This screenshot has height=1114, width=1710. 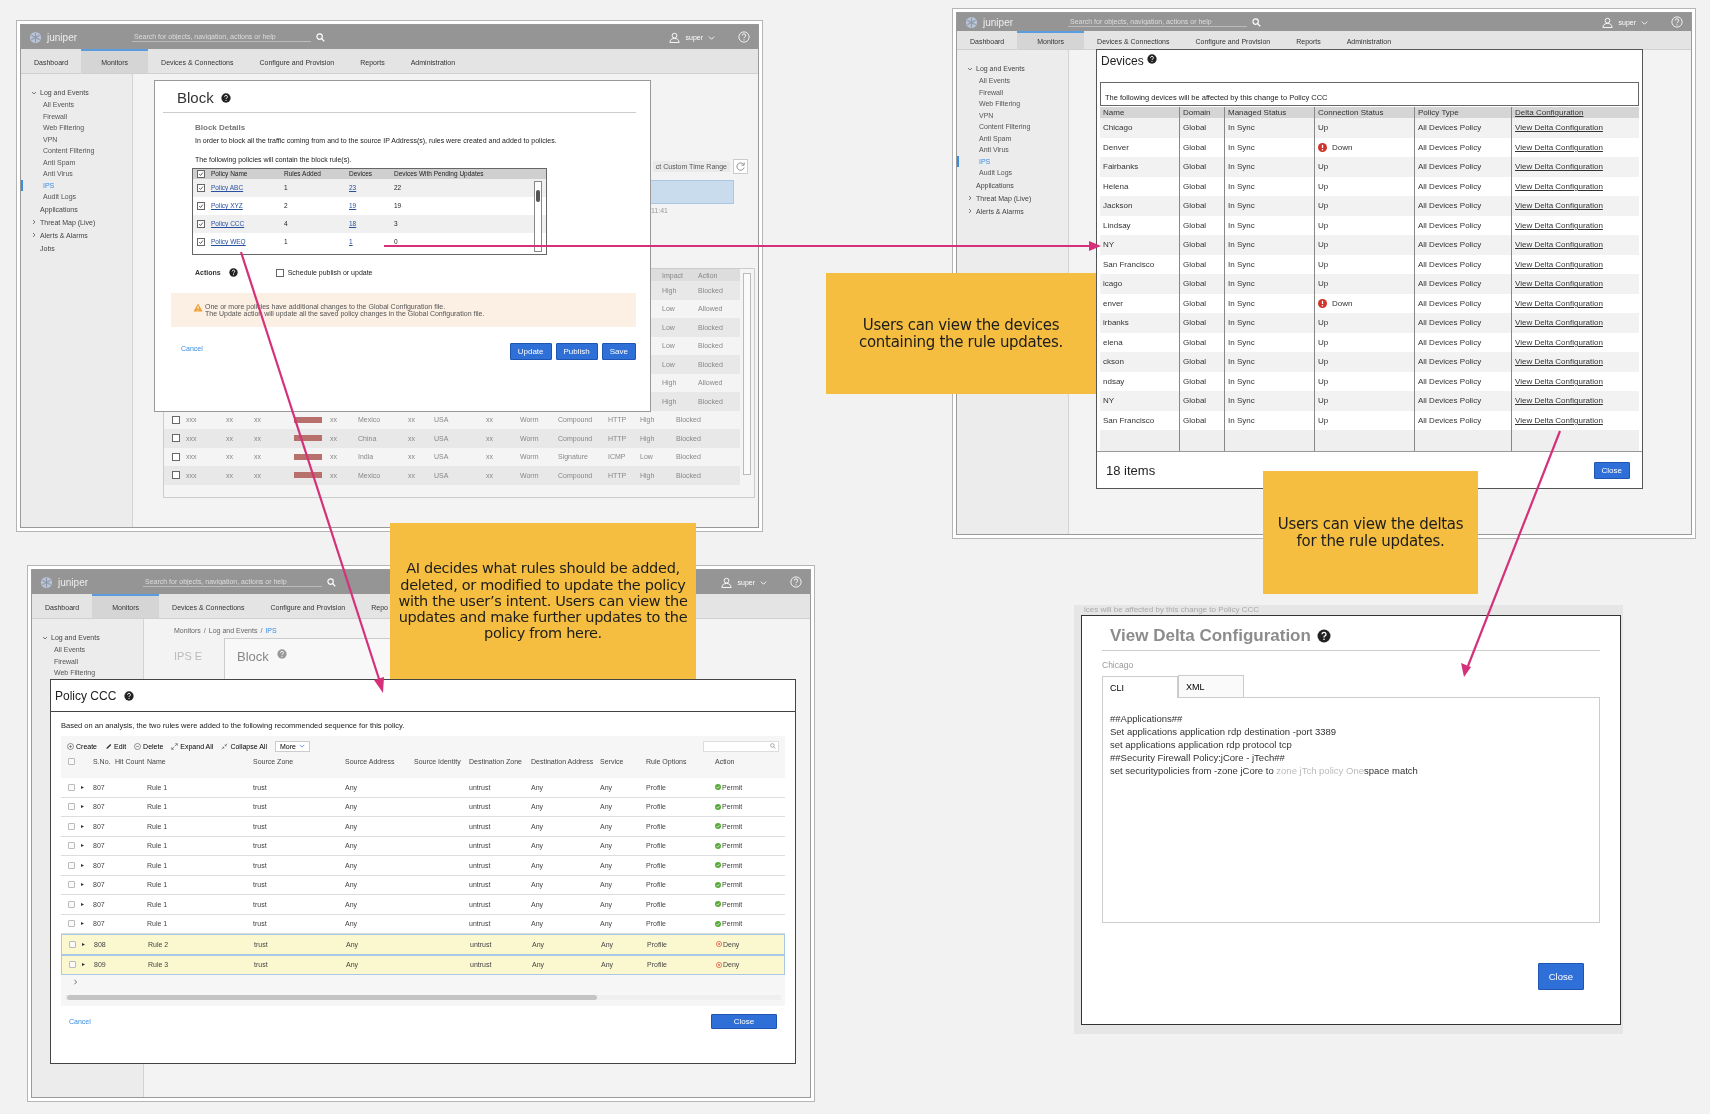 What do you see at coordinates (718, 923) in the screenshot?
I see `check-icon` at bounding box center [718, 923].